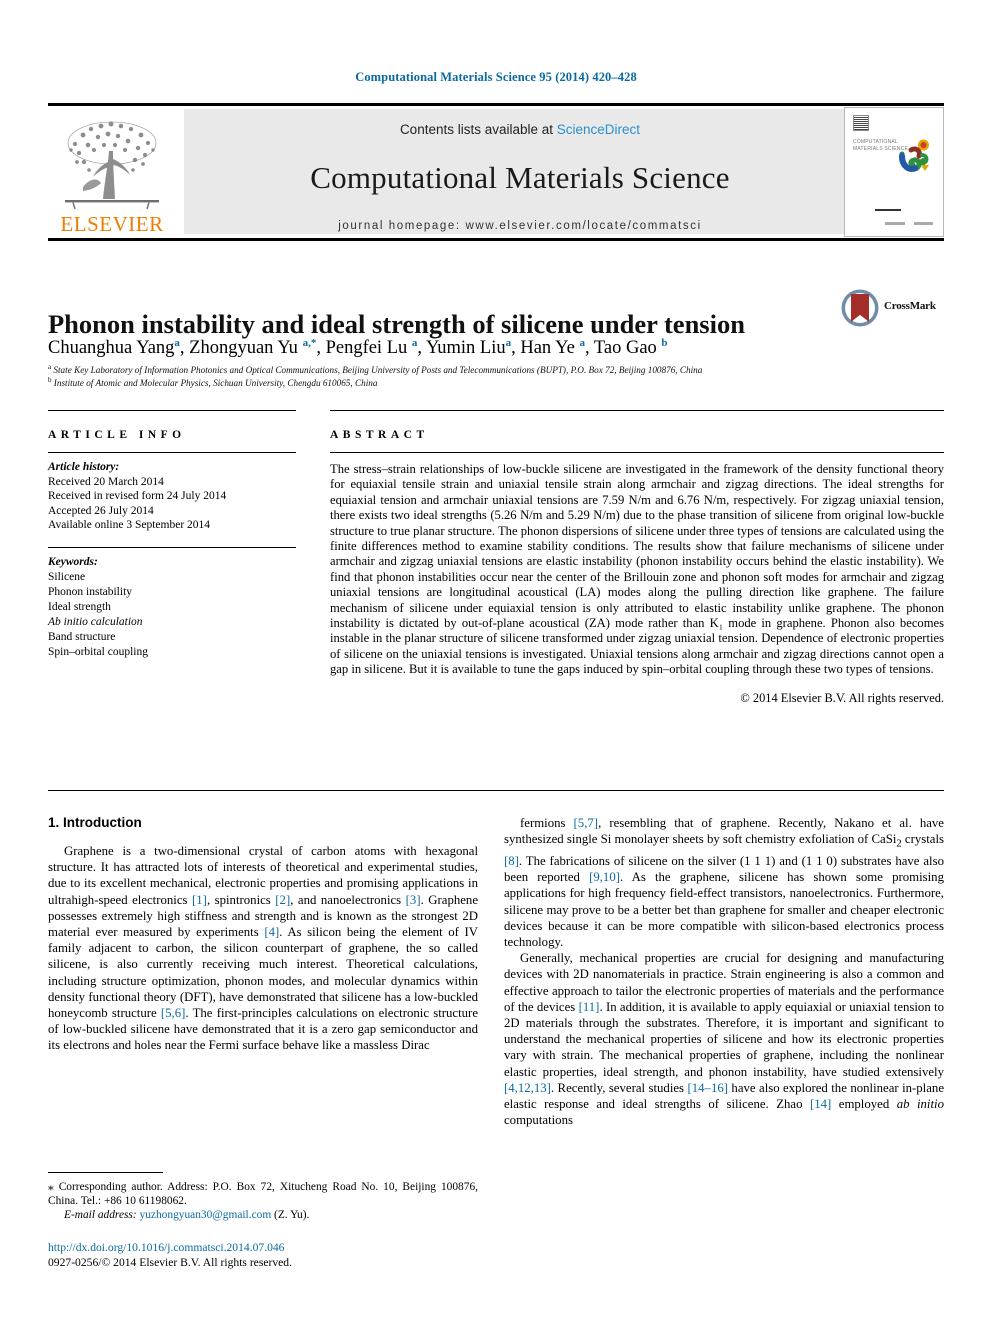  I want to click on sciencedirect-link: ScienceDirect, so click(598, 129).